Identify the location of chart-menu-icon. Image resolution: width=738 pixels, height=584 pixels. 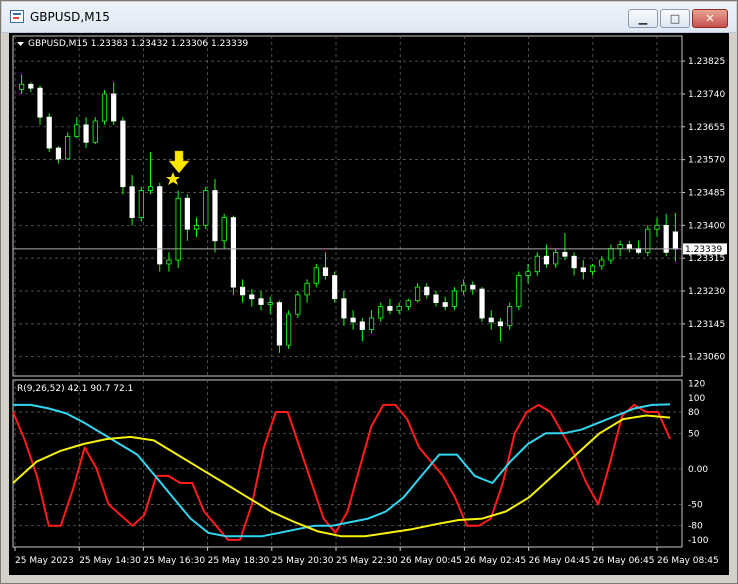
(20, 44).